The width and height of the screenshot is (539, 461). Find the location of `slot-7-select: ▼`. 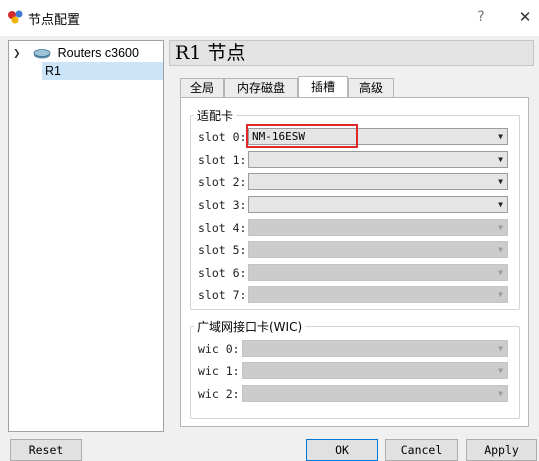

slot-7-select: ▼ is located at coordinates (378, 294).